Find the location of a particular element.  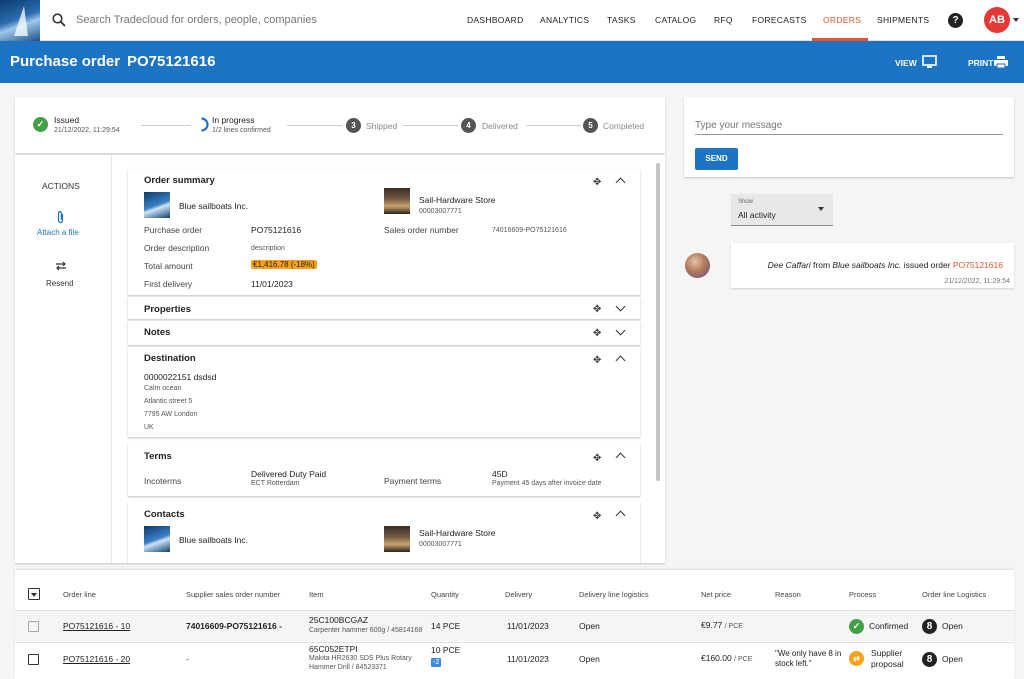

search-icon is located at coordinates (59, 20).